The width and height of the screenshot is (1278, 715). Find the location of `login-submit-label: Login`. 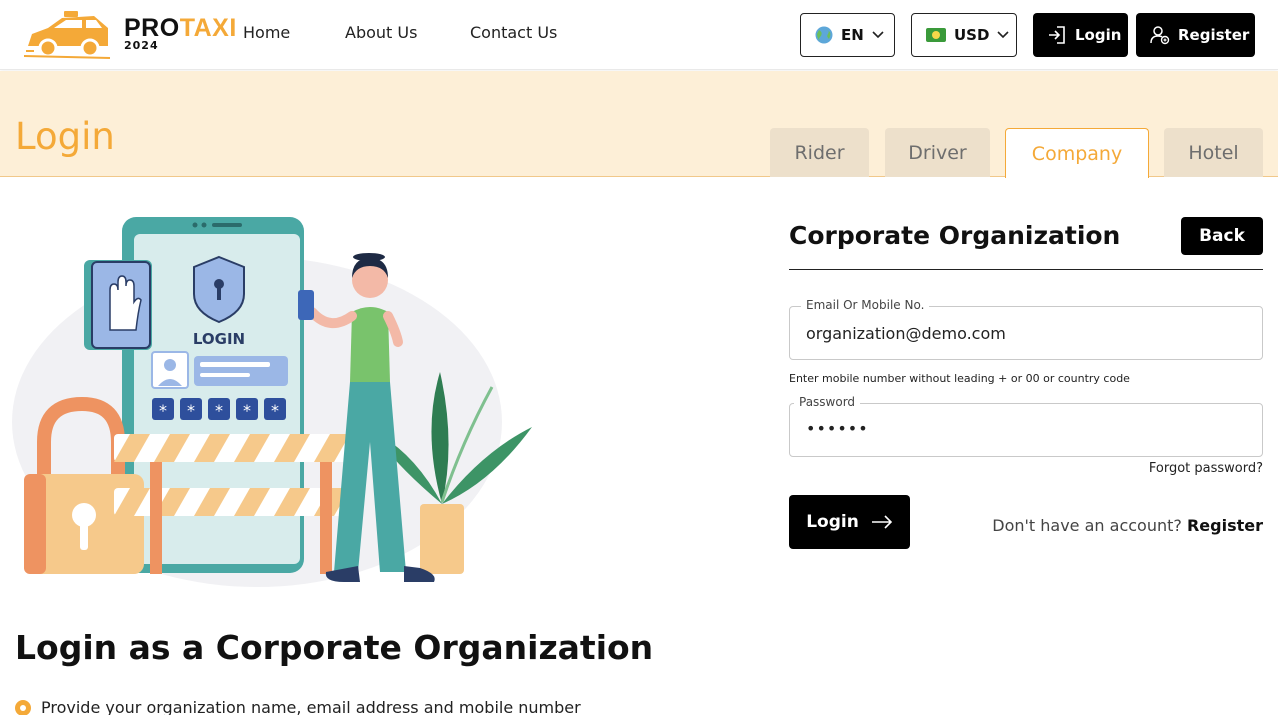

login-submit-label: Login is located at coordinates (832, 522).